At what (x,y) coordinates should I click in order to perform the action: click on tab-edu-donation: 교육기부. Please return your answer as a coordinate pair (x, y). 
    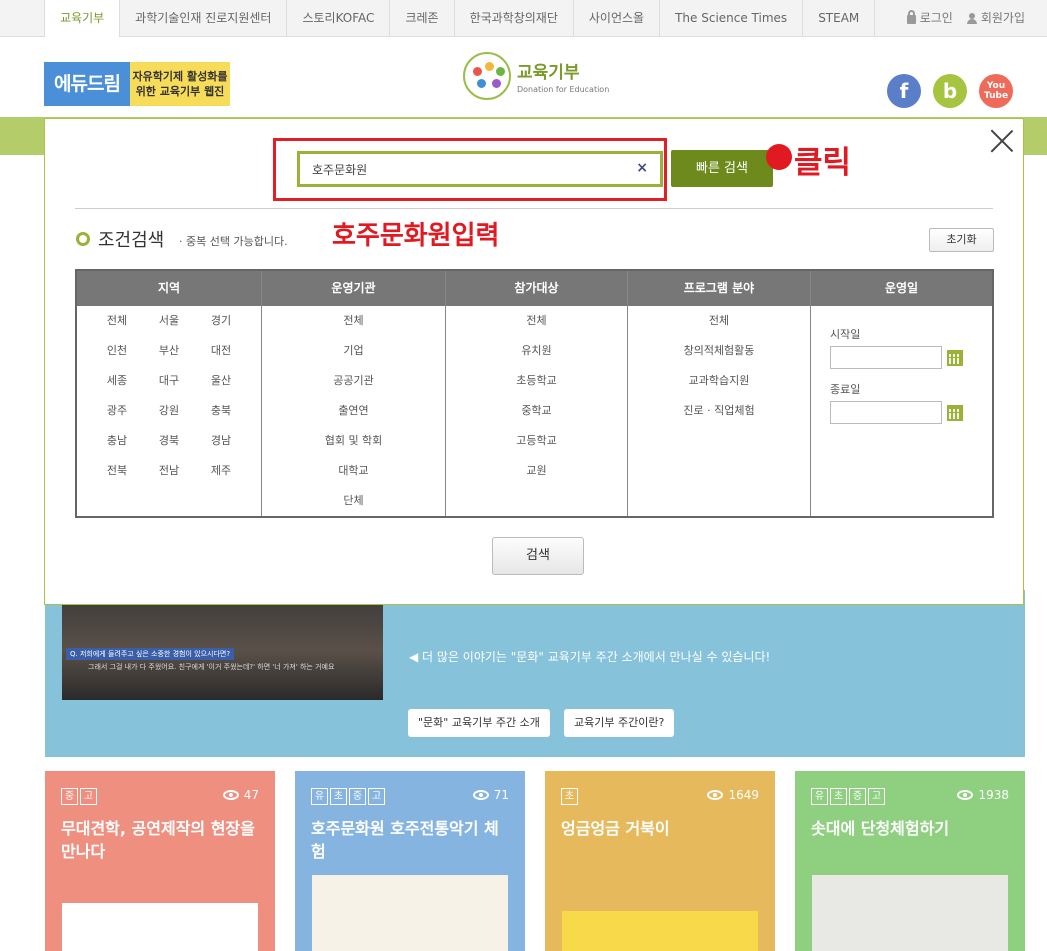
    Looking at the image, I should click on (83, 18).